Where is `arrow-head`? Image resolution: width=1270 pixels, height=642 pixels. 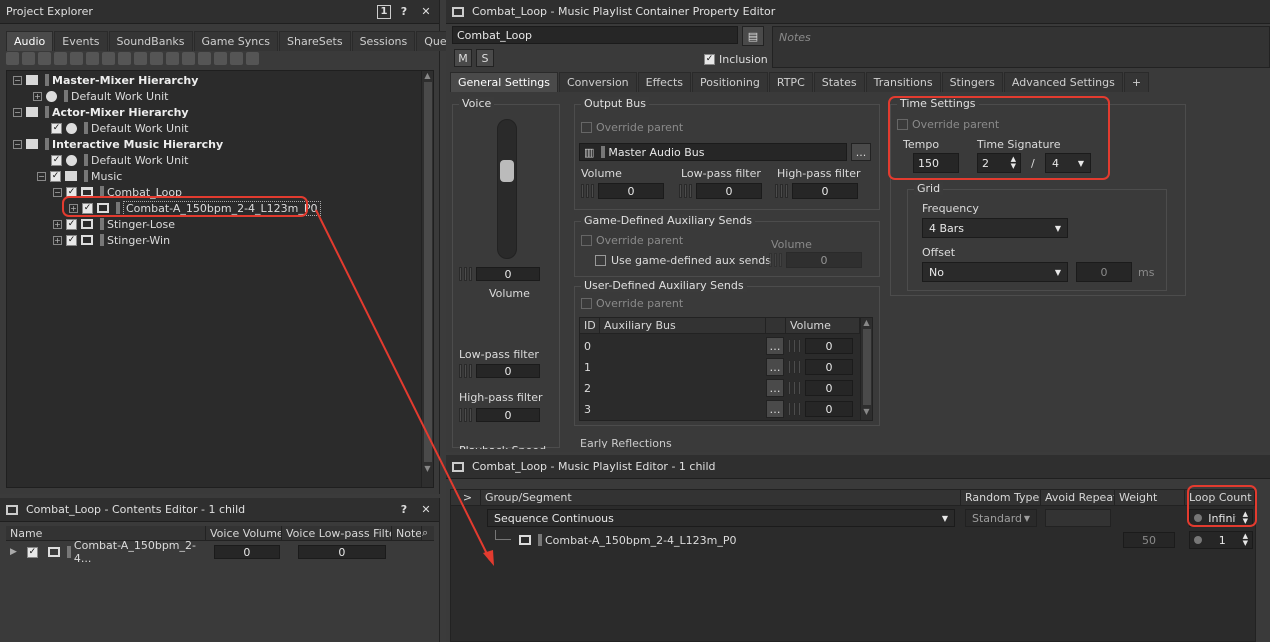 arrow-head is located at coordinates (488, 558).